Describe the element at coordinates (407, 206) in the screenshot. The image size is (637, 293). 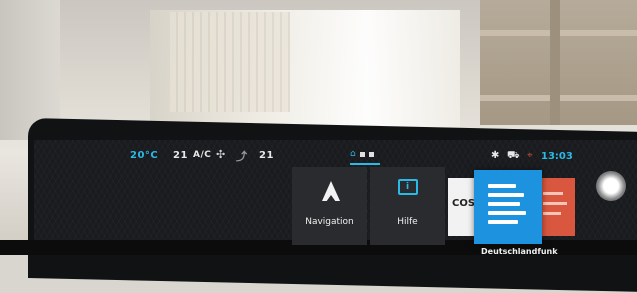
I see `help-tile: i Hilfe` at that location.